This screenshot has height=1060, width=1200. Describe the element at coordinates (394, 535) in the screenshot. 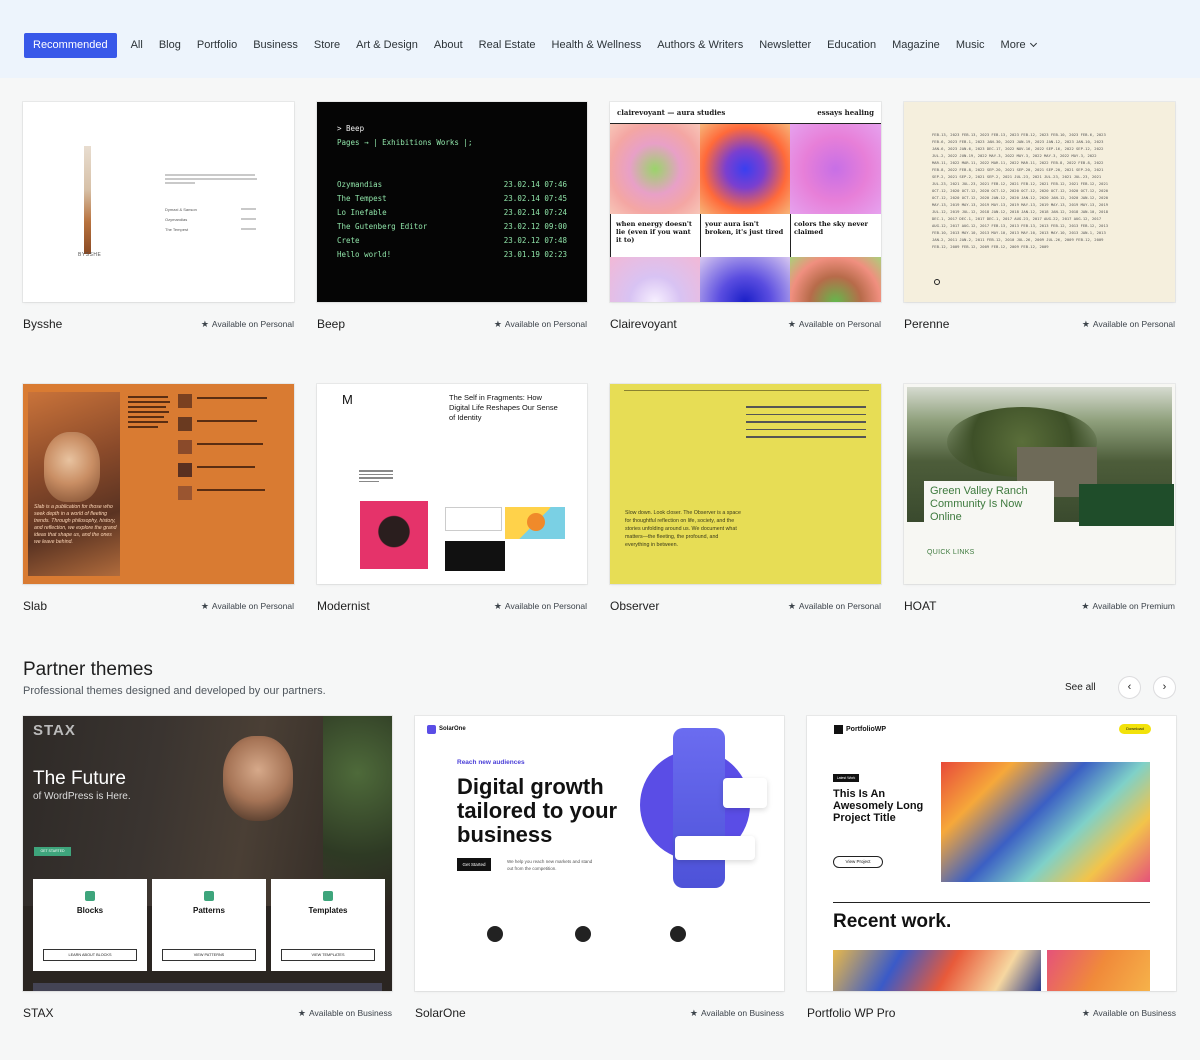

I see `portrait-image` at that location.